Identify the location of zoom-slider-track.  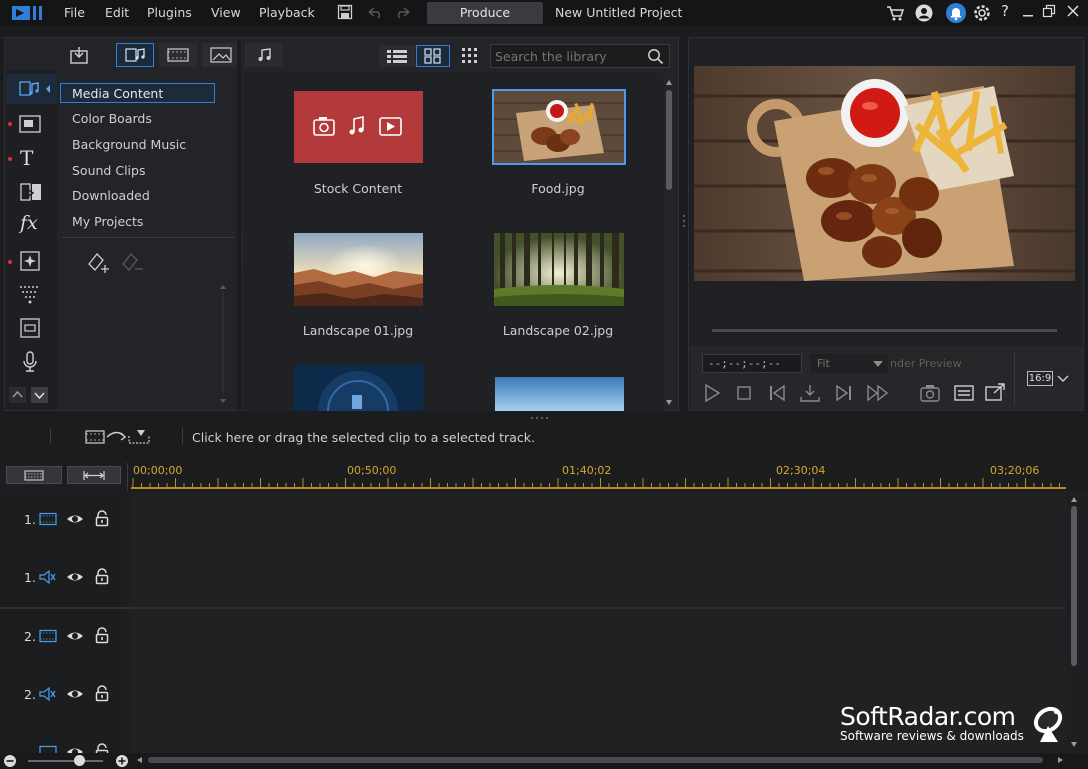
(65, 761).